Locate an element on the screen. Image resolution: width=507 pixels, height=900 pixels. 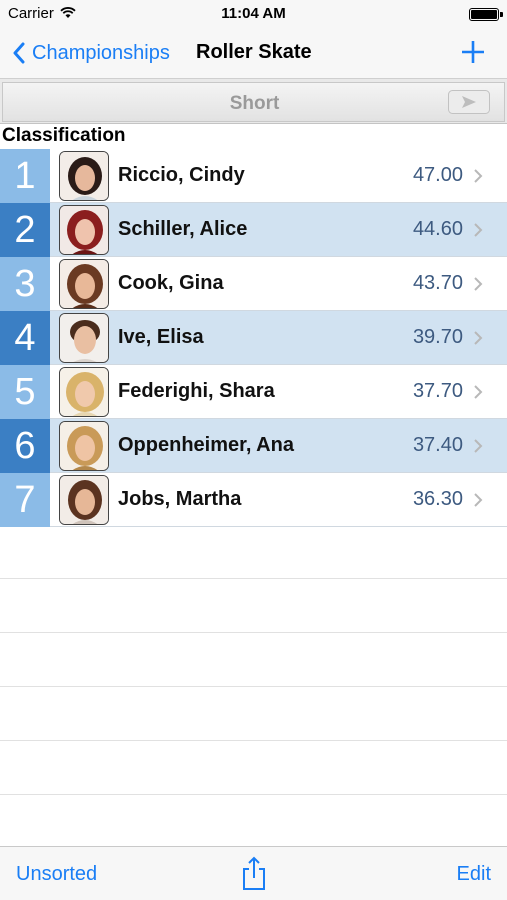
rank-badge: 4 is located at coordinates (25, 338).